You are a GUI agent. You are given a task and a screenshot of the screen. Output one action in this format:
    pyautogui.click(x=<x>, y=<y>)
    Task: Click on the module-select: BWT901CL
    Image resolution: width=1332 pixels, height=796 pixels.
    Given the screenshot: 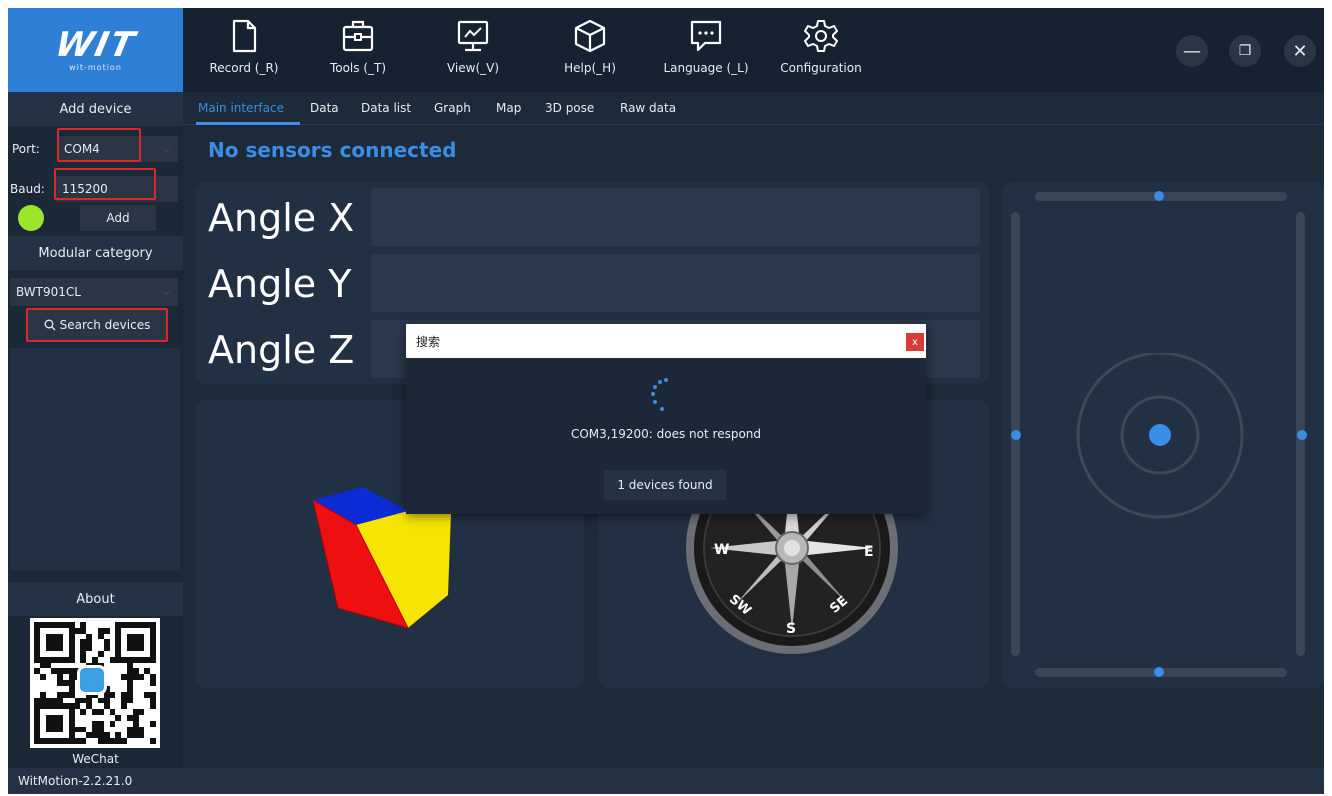 What is the action you would take?
    pyautogui.click(x=94, y=292)
    